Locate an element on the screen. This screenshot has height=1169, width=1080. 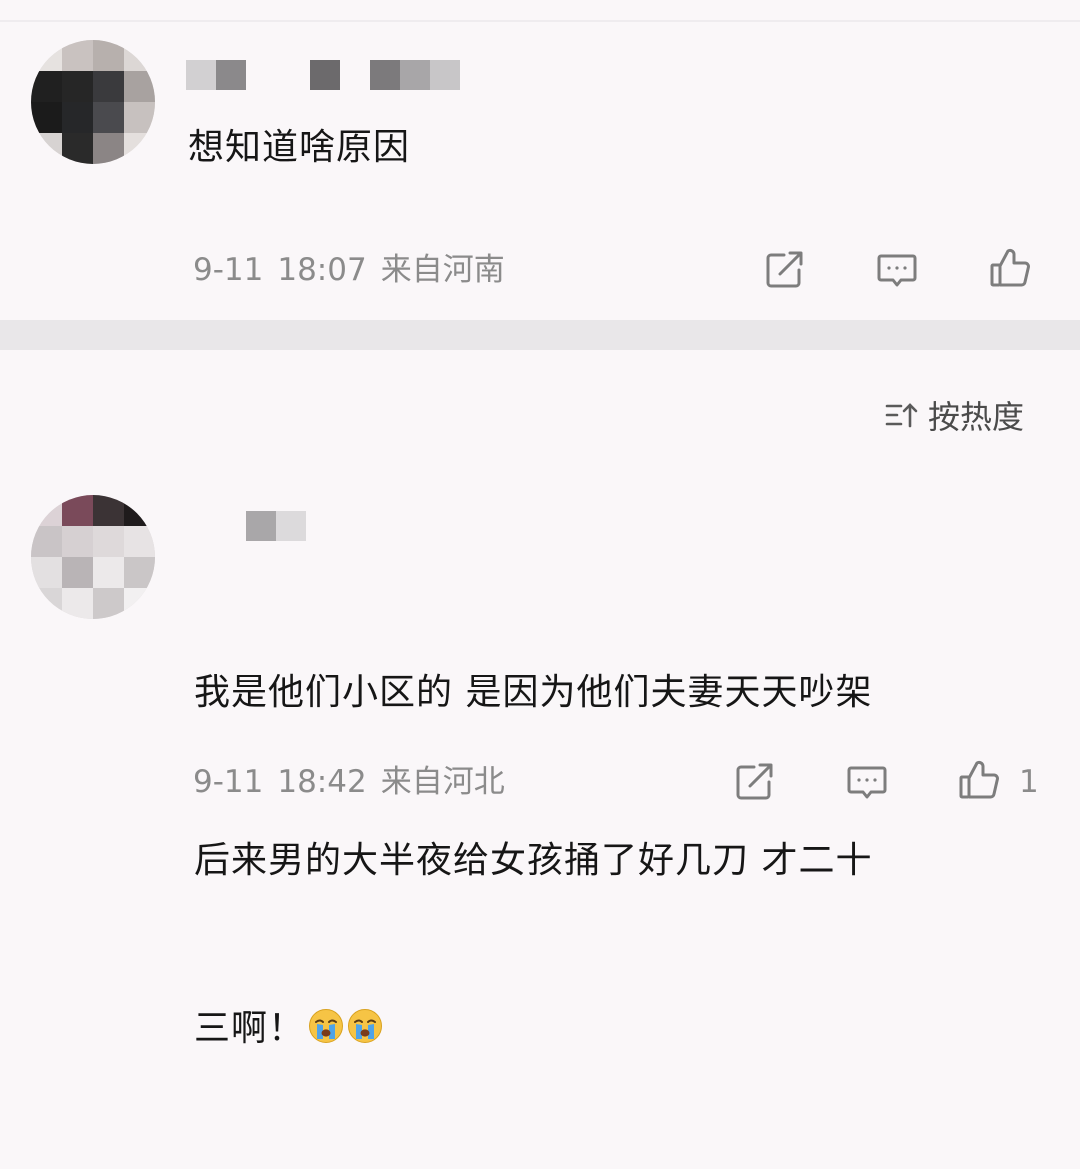
comment-time: 18:07 is located at coordinates (322, 270).